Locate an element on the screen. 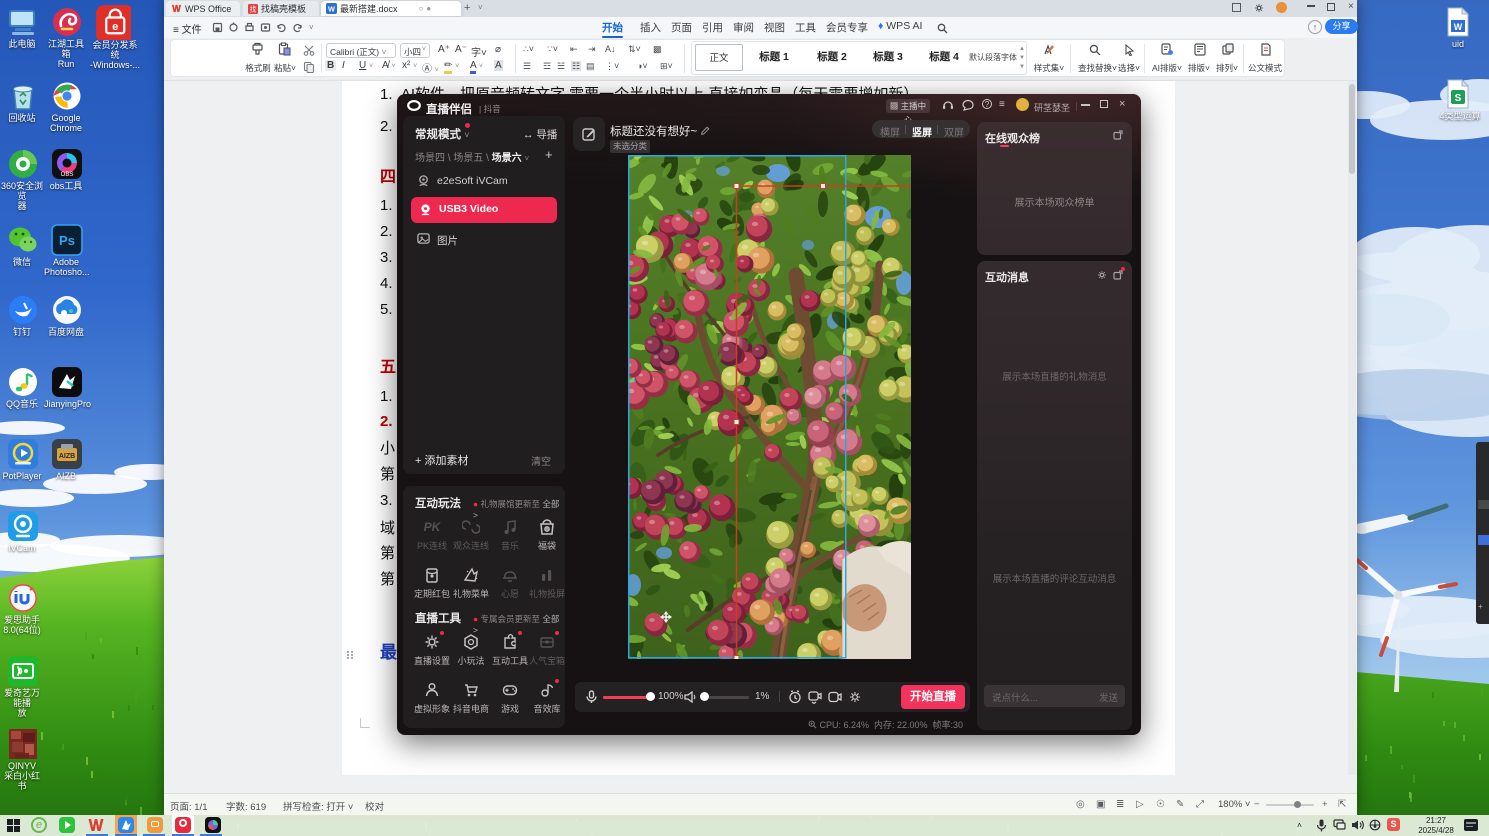 The image size is (1489, 836). svg-text: AIZB is located at coordinates (67, 456).